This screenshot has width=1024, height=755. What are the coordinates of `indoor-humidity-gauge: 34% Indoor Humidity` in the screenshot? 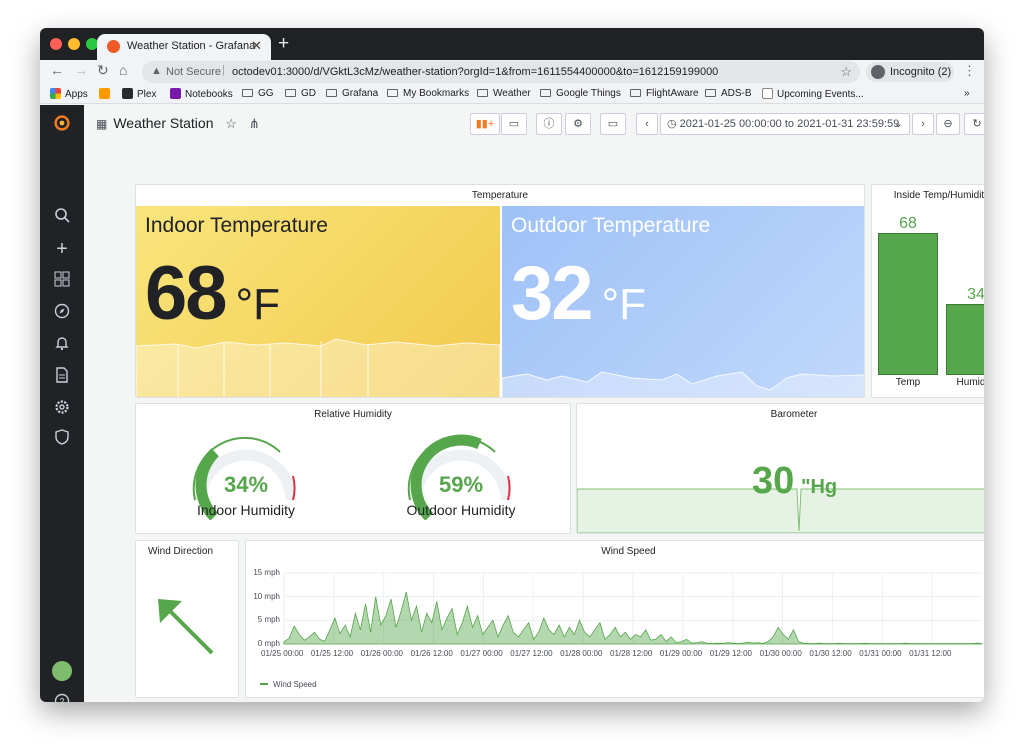 It's located at (246, 475).